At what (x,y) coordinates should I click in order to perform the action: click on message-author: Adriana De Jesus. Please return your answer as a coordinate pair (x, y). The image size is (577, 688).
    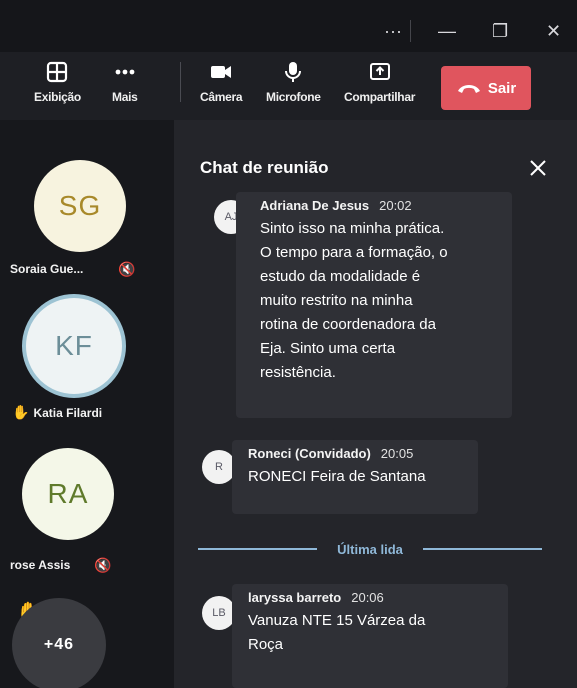
    Looking at the image, I should click on (315, 205).